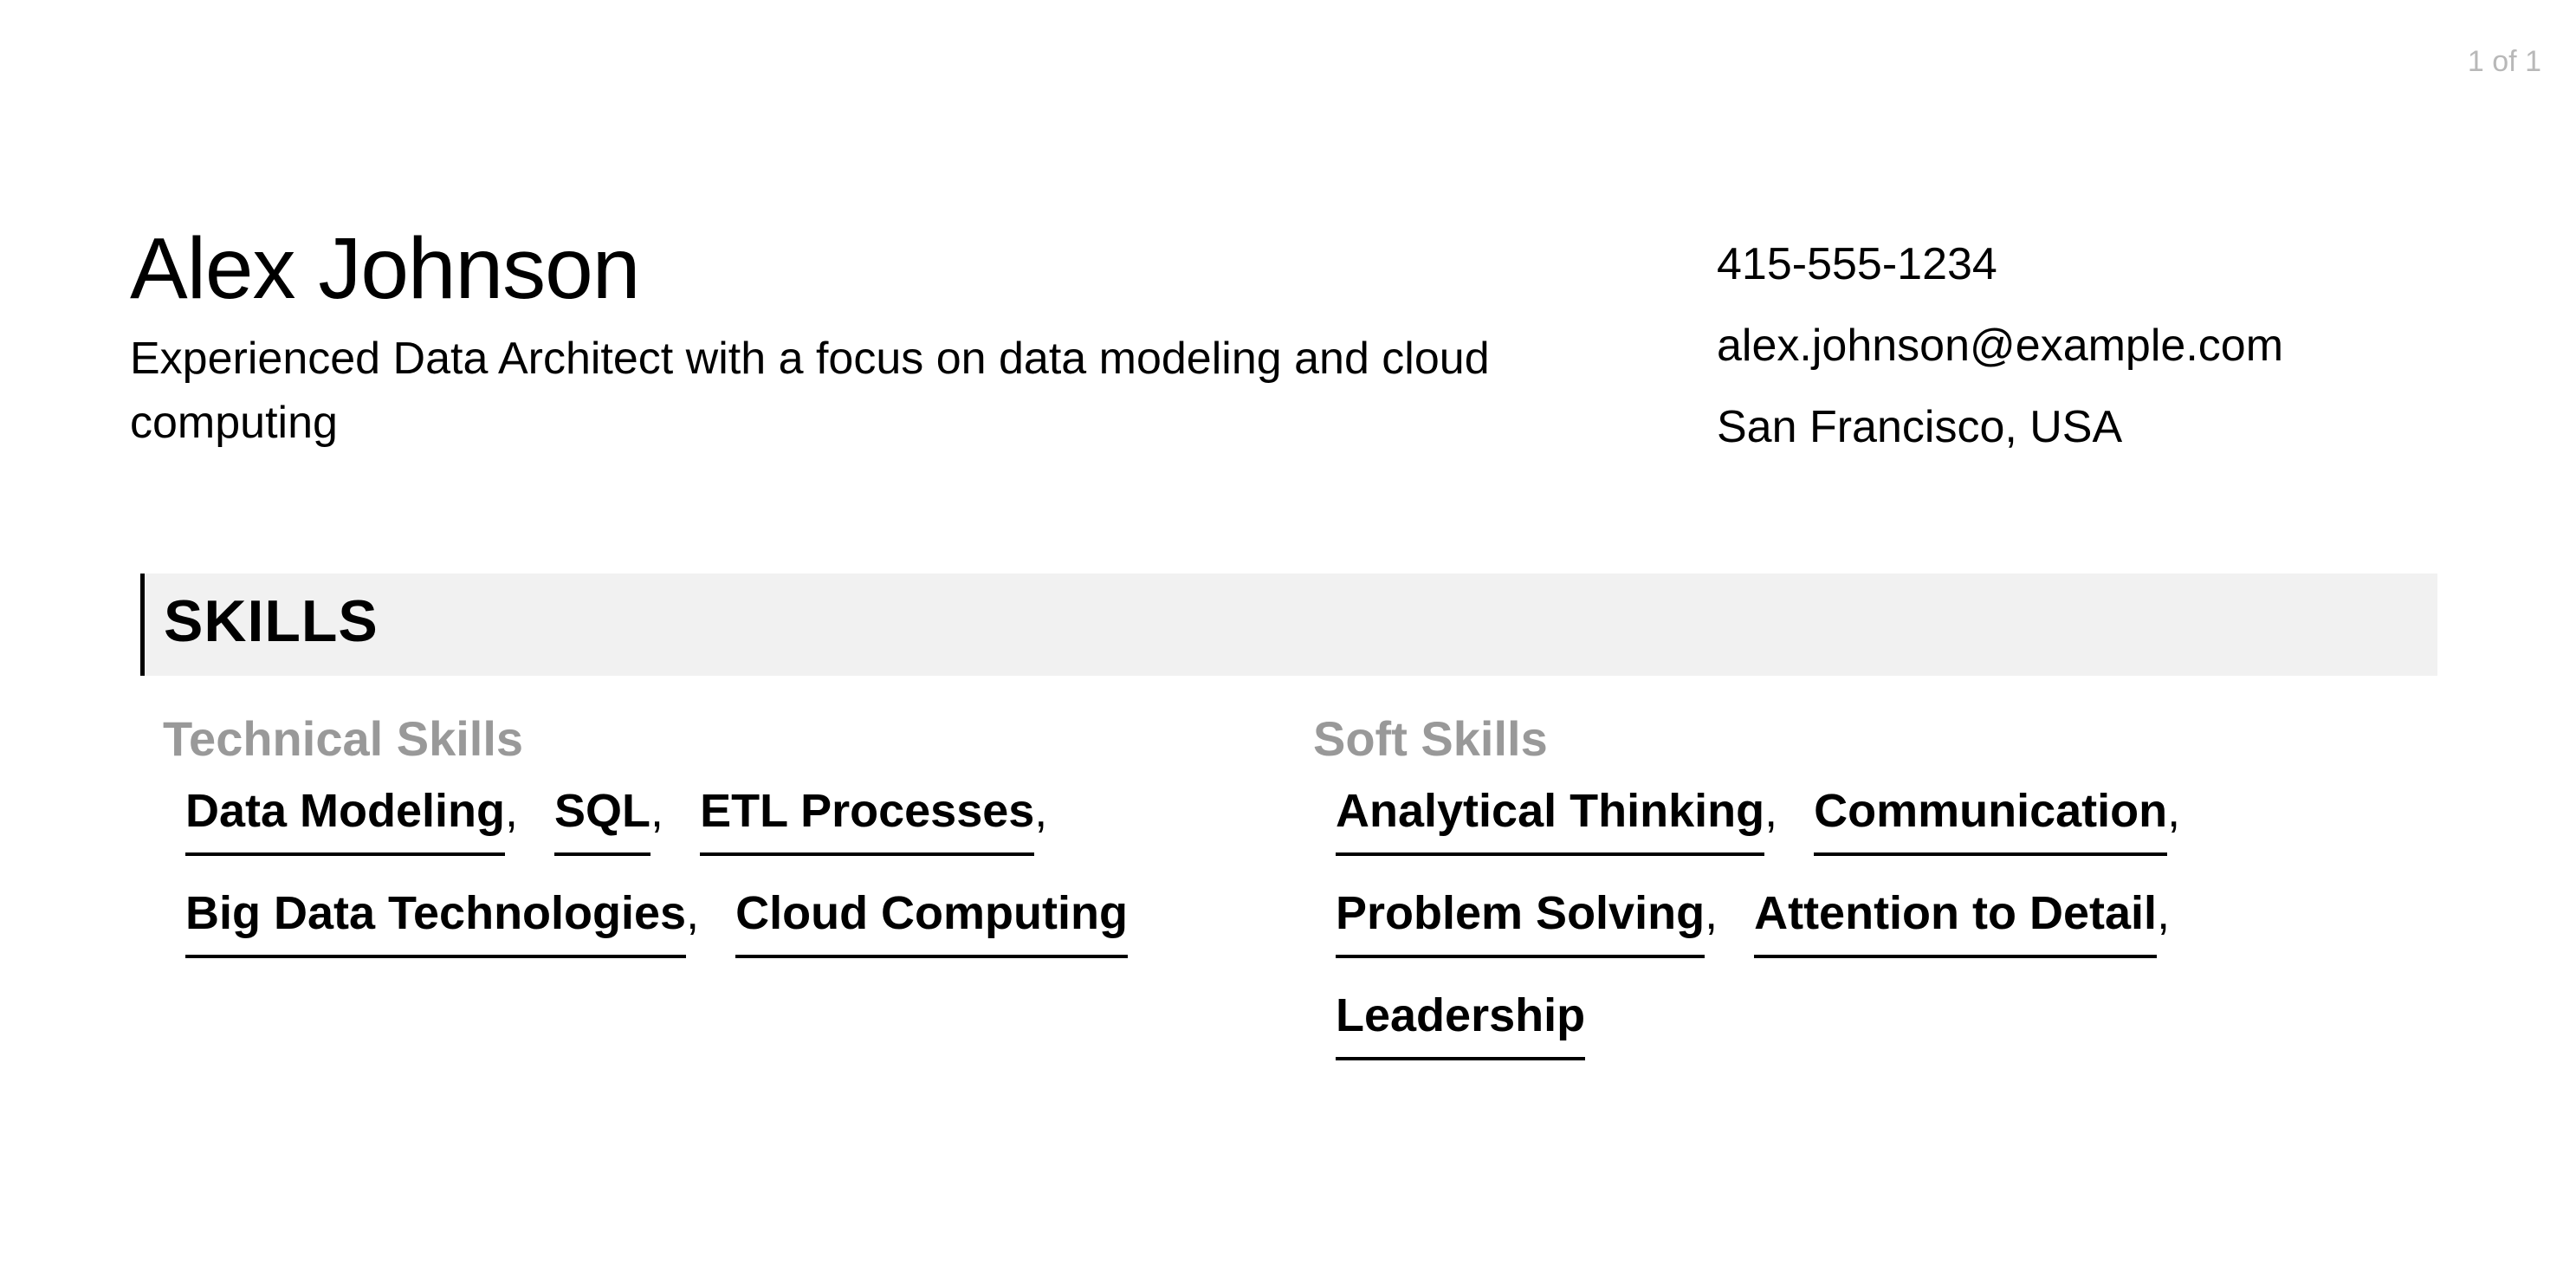  I want to click on section-title: SKILLS, so click(271, 621).